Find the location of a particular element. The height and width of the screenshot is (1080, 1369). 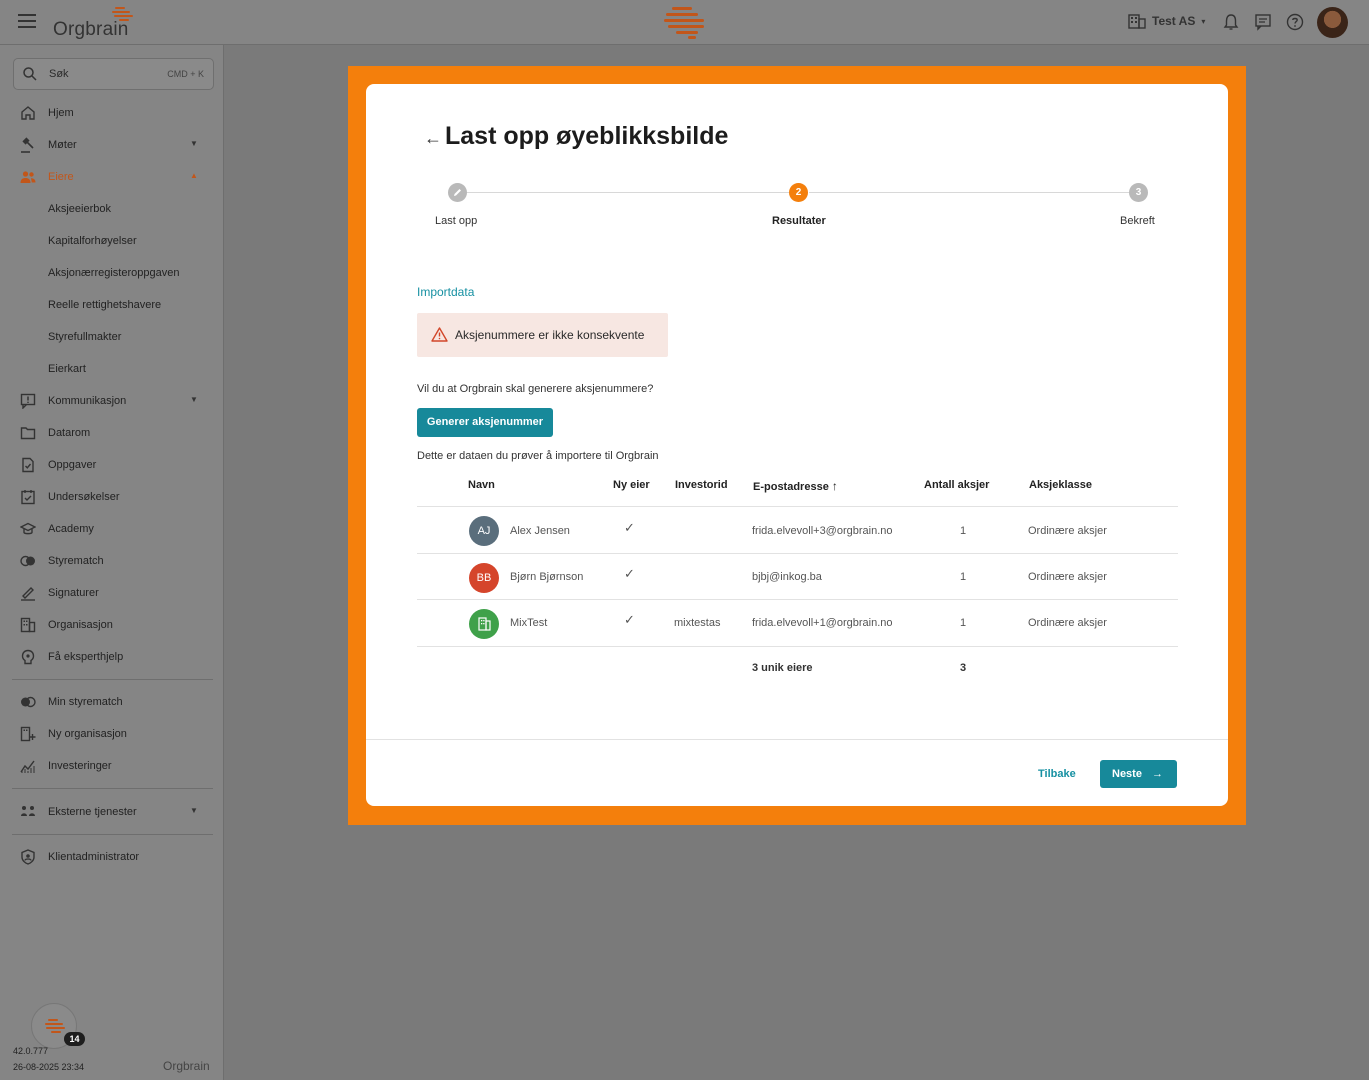

sidebar-item-aksjonaerregisteroppgaven: Aksjonærregisteroppgaven is located at coordinates (112, 273).